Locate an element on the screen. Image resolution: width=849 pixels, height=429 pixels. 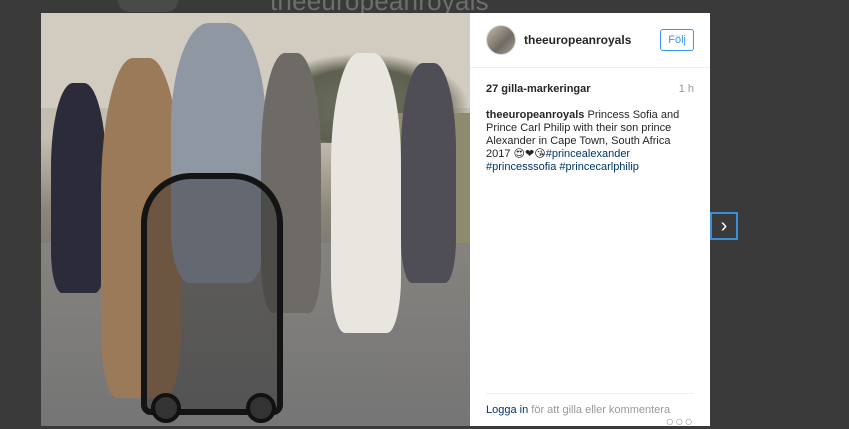
login-link: Logga in is located at coordinates (507, 410).